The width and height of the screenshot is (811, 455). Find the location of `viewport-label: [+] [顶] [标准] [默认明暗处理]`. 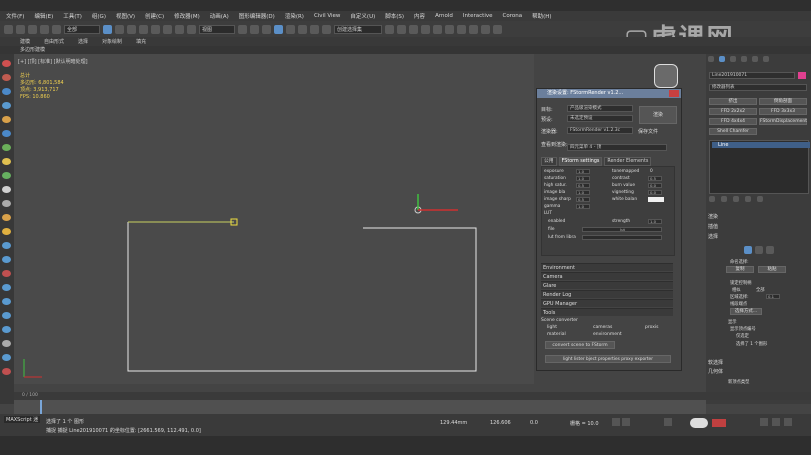

viewport-label: [+] [顶] [标准] [默认明暗处理] is located at coordinates (53, 61).